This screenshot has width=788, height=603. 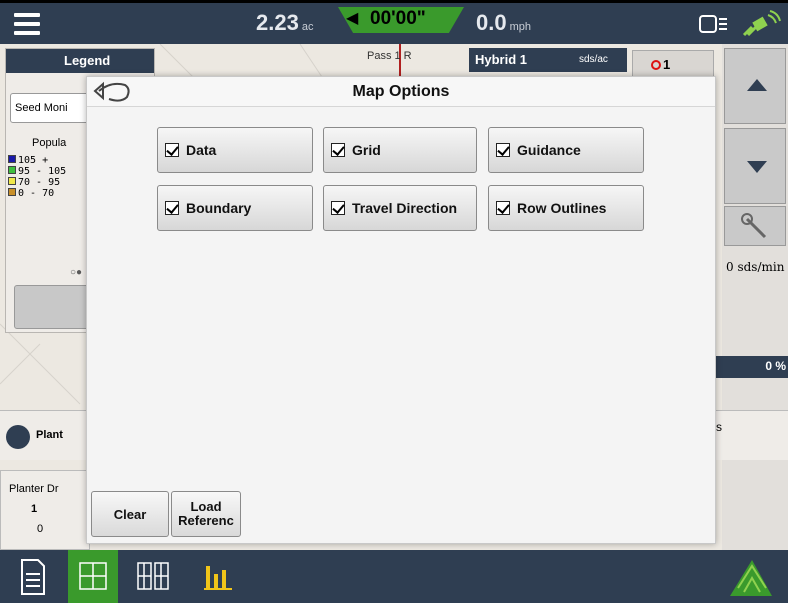 What do you see at coordinates (755, 267) in the screenshot?
I see `rate-readout: 0 sds/min` at bounding box center [755, 267].